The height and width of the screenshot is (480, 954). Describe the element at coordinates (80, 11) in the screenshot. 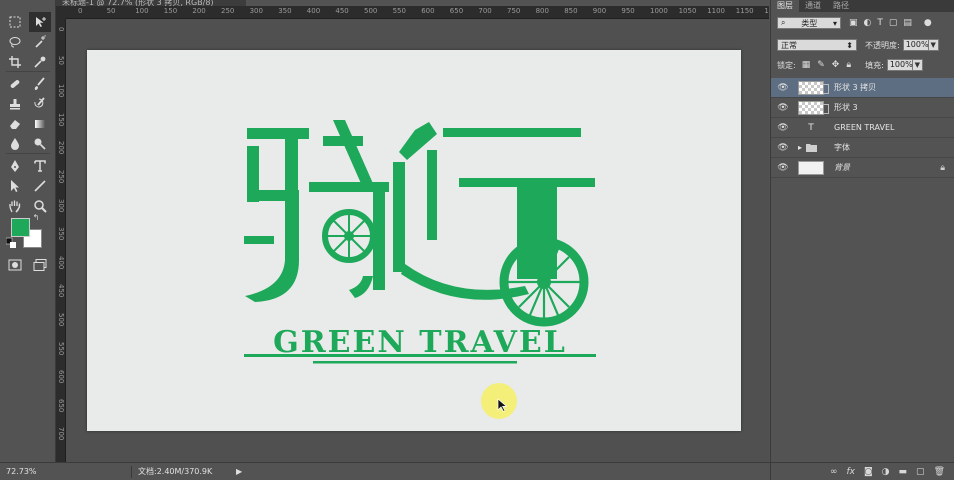

I see `ruler-tick-label: 0` at that location.